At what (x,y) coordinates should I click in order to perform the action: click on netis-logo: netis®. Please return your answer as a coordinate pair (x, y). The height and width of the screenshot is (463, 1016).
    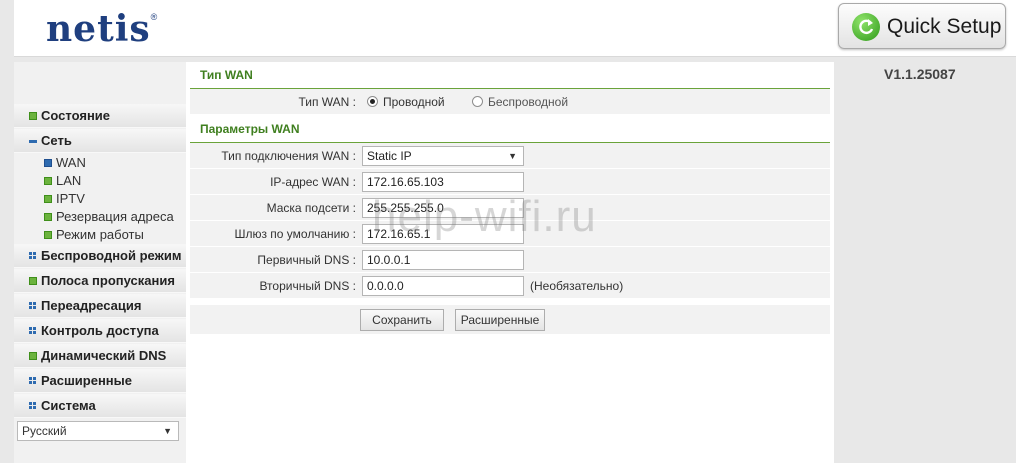
    Looking at the image, I should click on (102, 29).